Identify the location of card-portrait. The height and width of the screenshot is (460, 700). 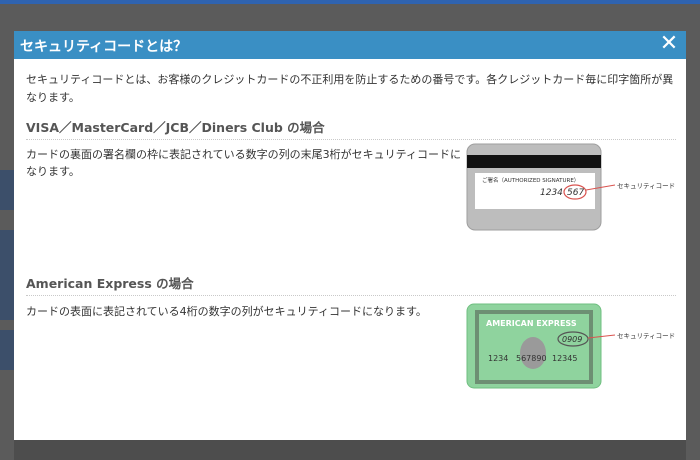
(533, 353).